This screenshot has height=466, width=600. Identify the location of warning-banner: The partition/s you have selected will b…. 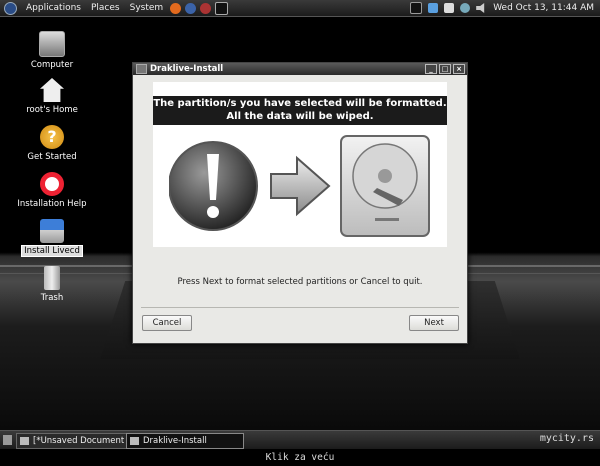
(300, 110).